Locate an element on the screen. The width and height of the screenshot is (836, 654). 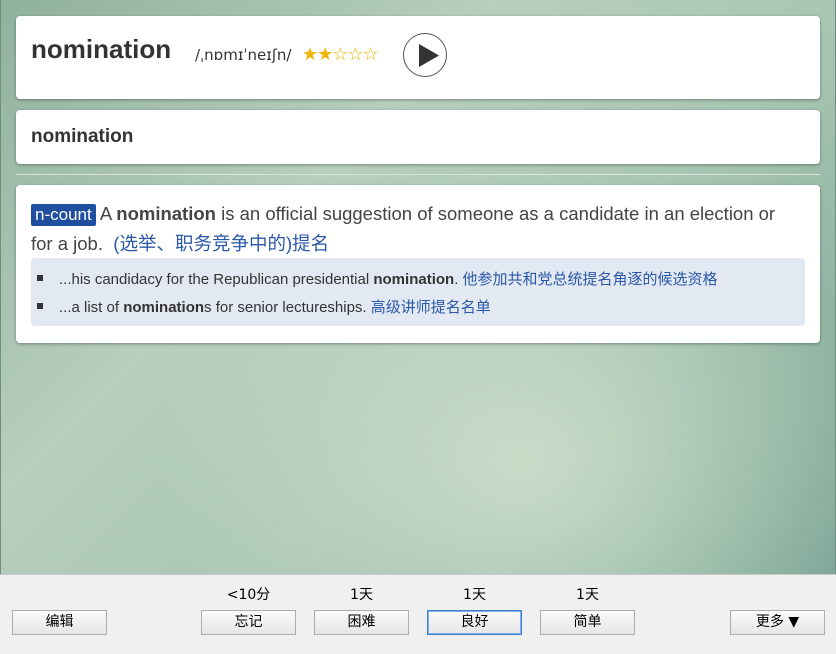
example-pre: ...a list of is located at coordinates (91, 307).